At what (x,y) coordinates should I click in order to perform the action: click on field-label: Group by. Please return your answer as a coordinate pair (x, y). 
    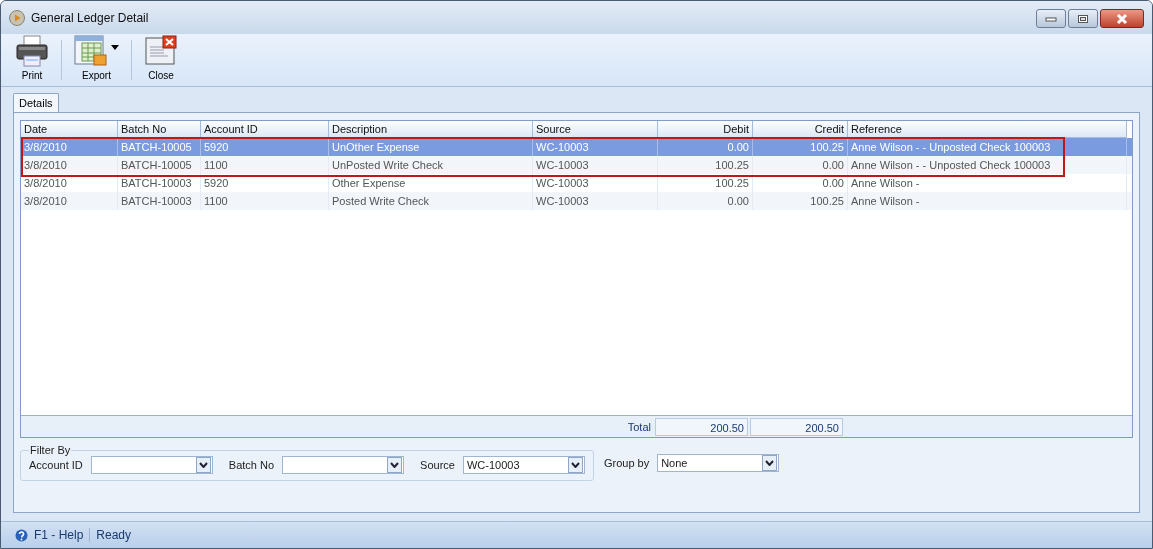
    Looking at the image, I should click on (626, 462).